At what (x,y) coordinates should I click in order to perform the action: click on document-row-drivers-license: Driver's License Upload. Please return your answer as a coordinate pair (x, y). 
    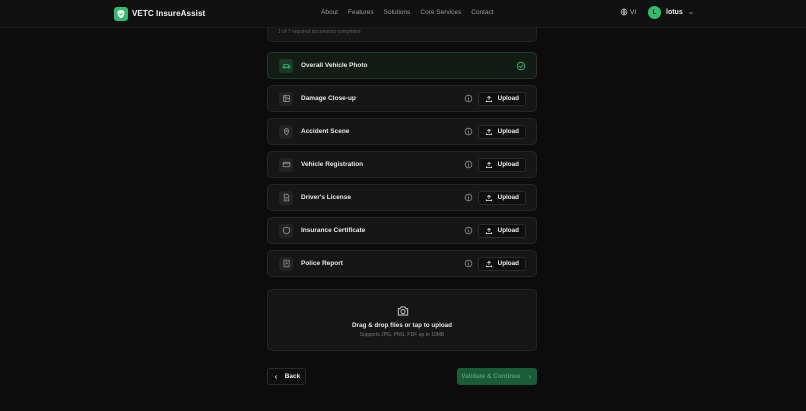
    Looking at the image, I should click on (402, 197).